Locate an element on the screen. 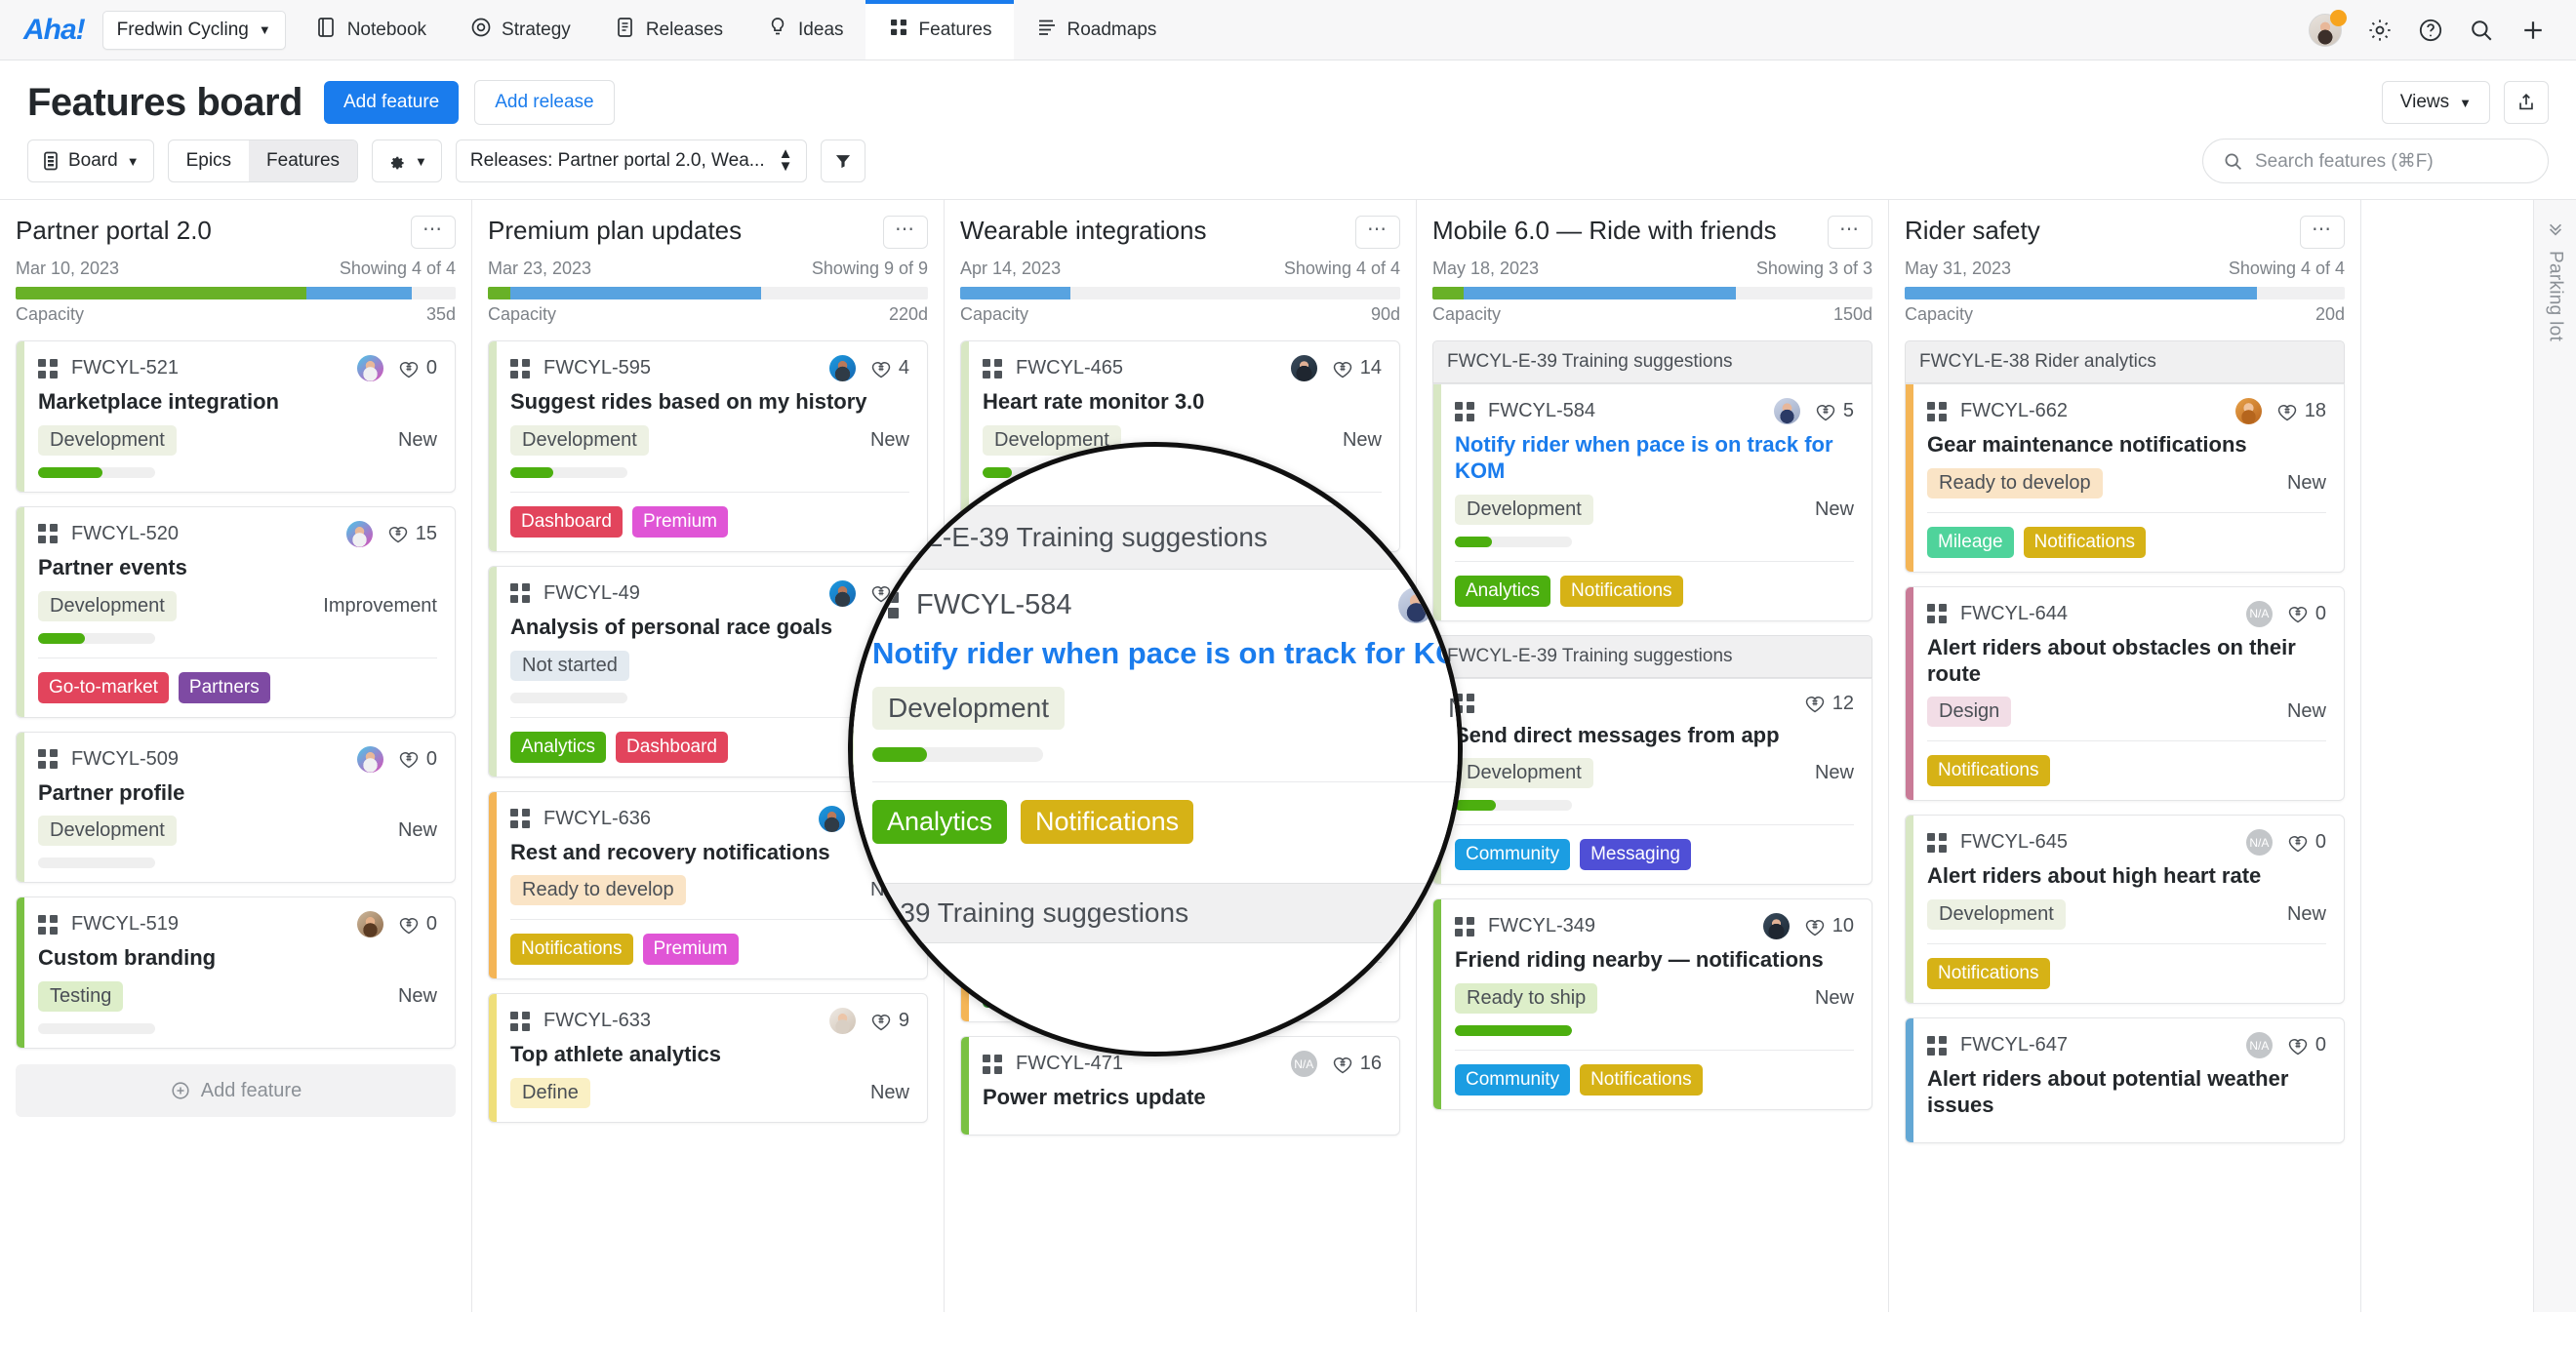  share-button is located at coordinates (2526, 103).